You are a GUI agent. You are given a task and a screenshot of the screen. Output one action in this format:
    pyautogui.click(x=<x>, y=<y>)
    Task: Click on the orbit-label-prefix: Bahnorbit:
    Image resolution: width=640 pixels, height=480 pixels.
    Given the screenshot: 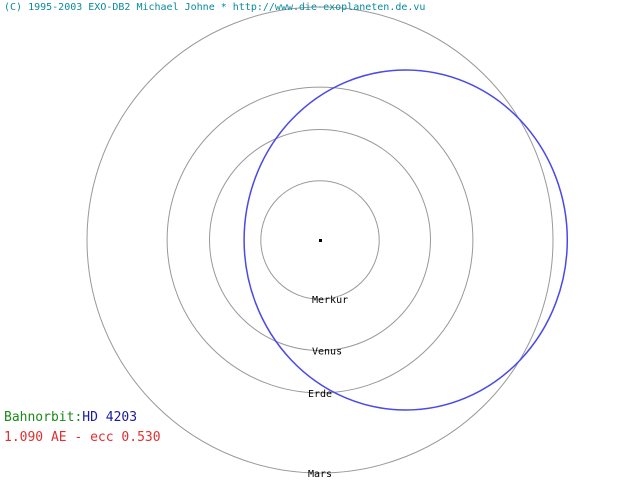 What is the action you would take?
    pyautogui.click(x=43, y=417)
    